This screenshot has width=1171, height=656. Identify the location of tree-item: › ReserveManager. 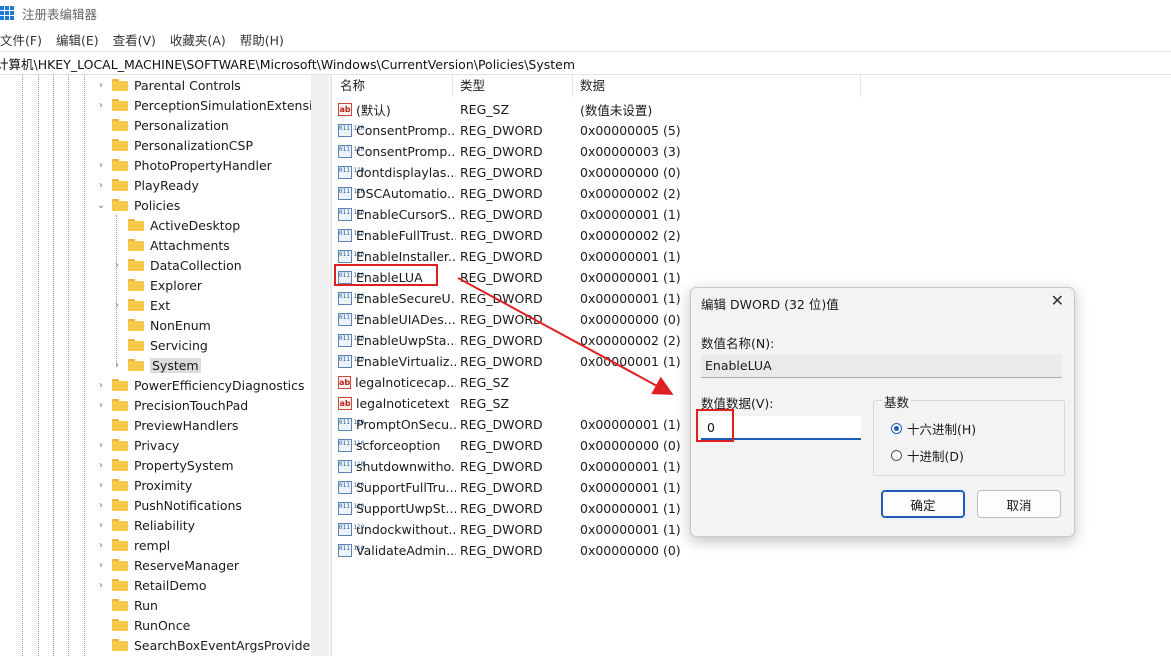
(167, 565).